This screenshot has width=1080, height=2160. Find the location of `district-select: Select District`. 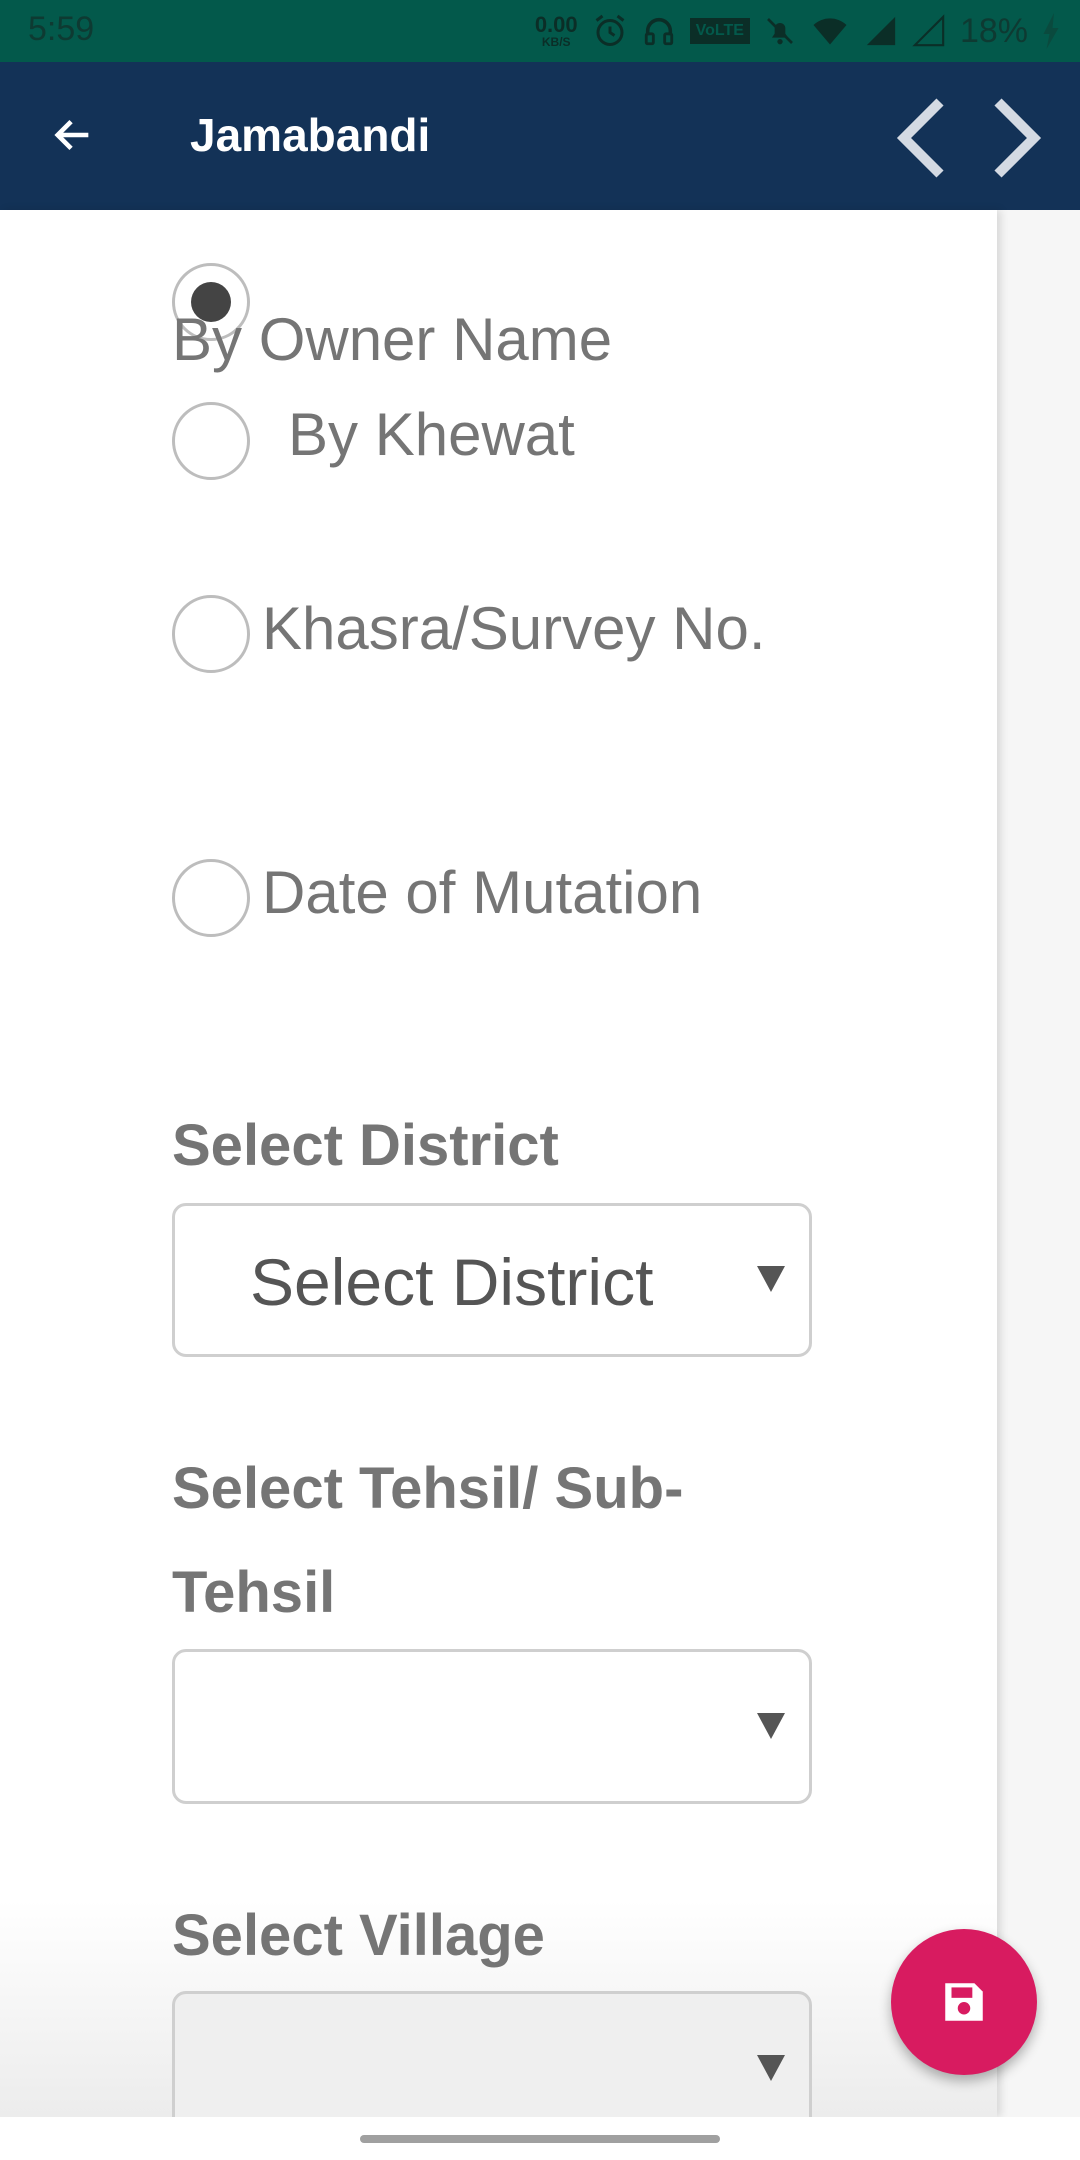

district-select: Select District is located at coordinates (492, 1280).